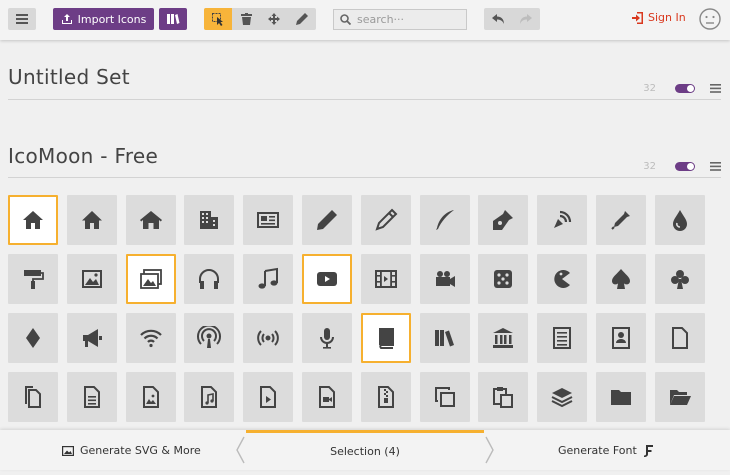  Describe the element at coordinates (131, 450) in the screenshot. I see `generate-svg-button: Generate SVG & More` at that location.